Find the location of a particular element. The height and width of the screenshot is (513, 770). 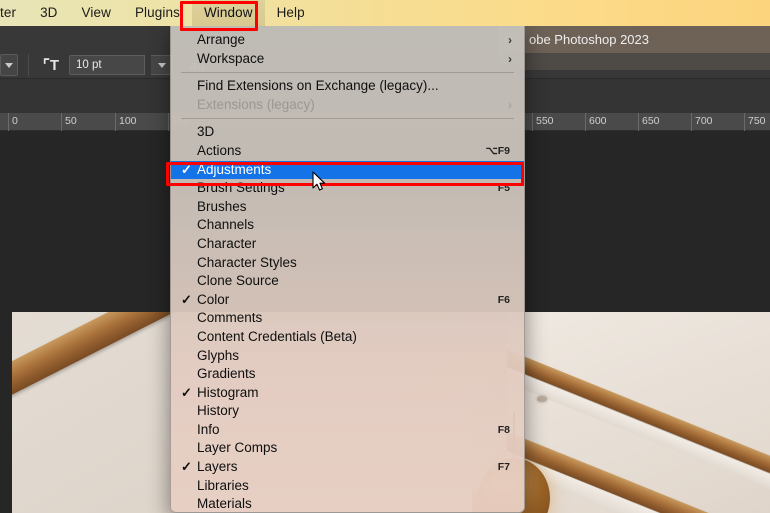

menu-item-label: Layer Comps is located at coordinates (237, 448).